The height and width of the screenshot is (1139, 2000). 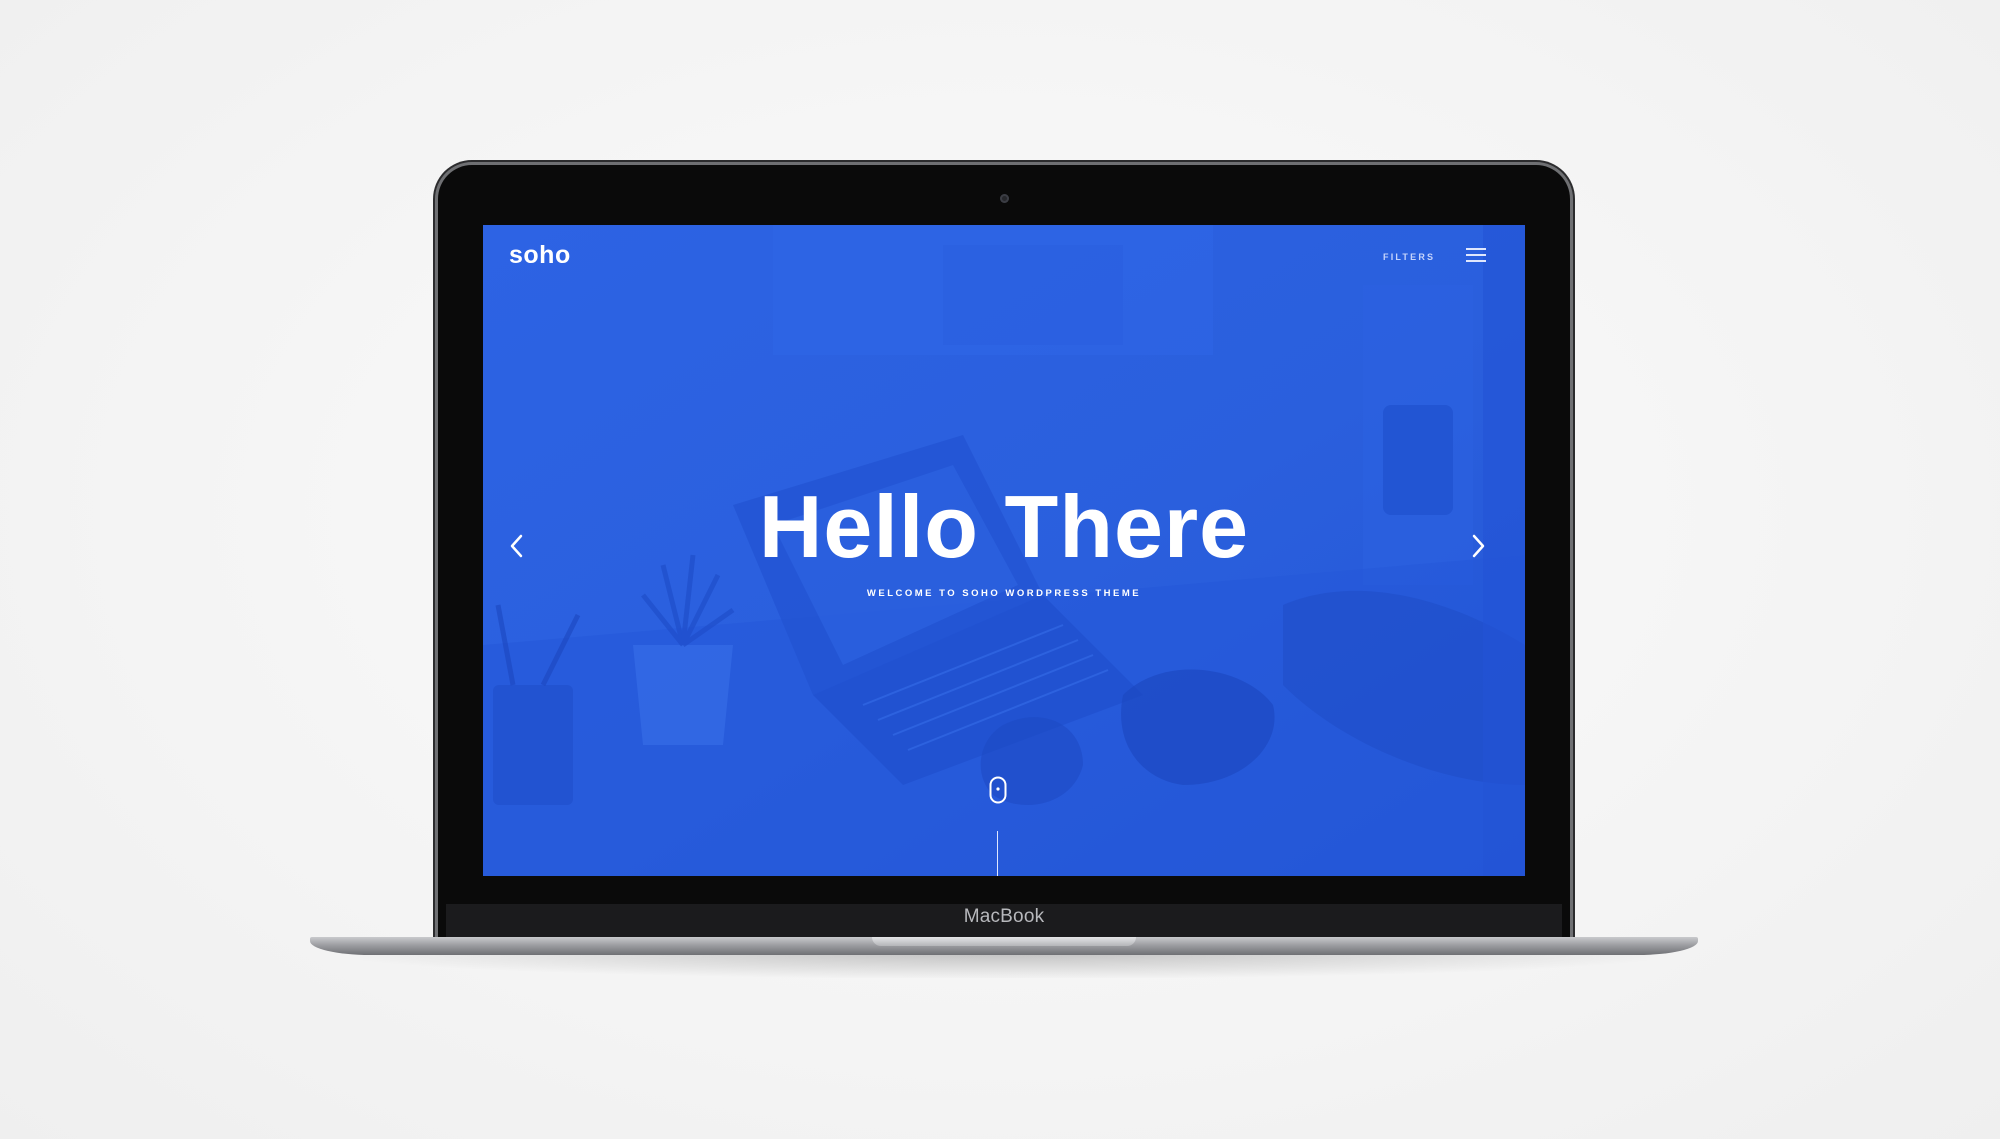 What do you see at coordinates (540, 255) in the screenshot?
I see `site-logo: soho` at bounding box center [540, 255].